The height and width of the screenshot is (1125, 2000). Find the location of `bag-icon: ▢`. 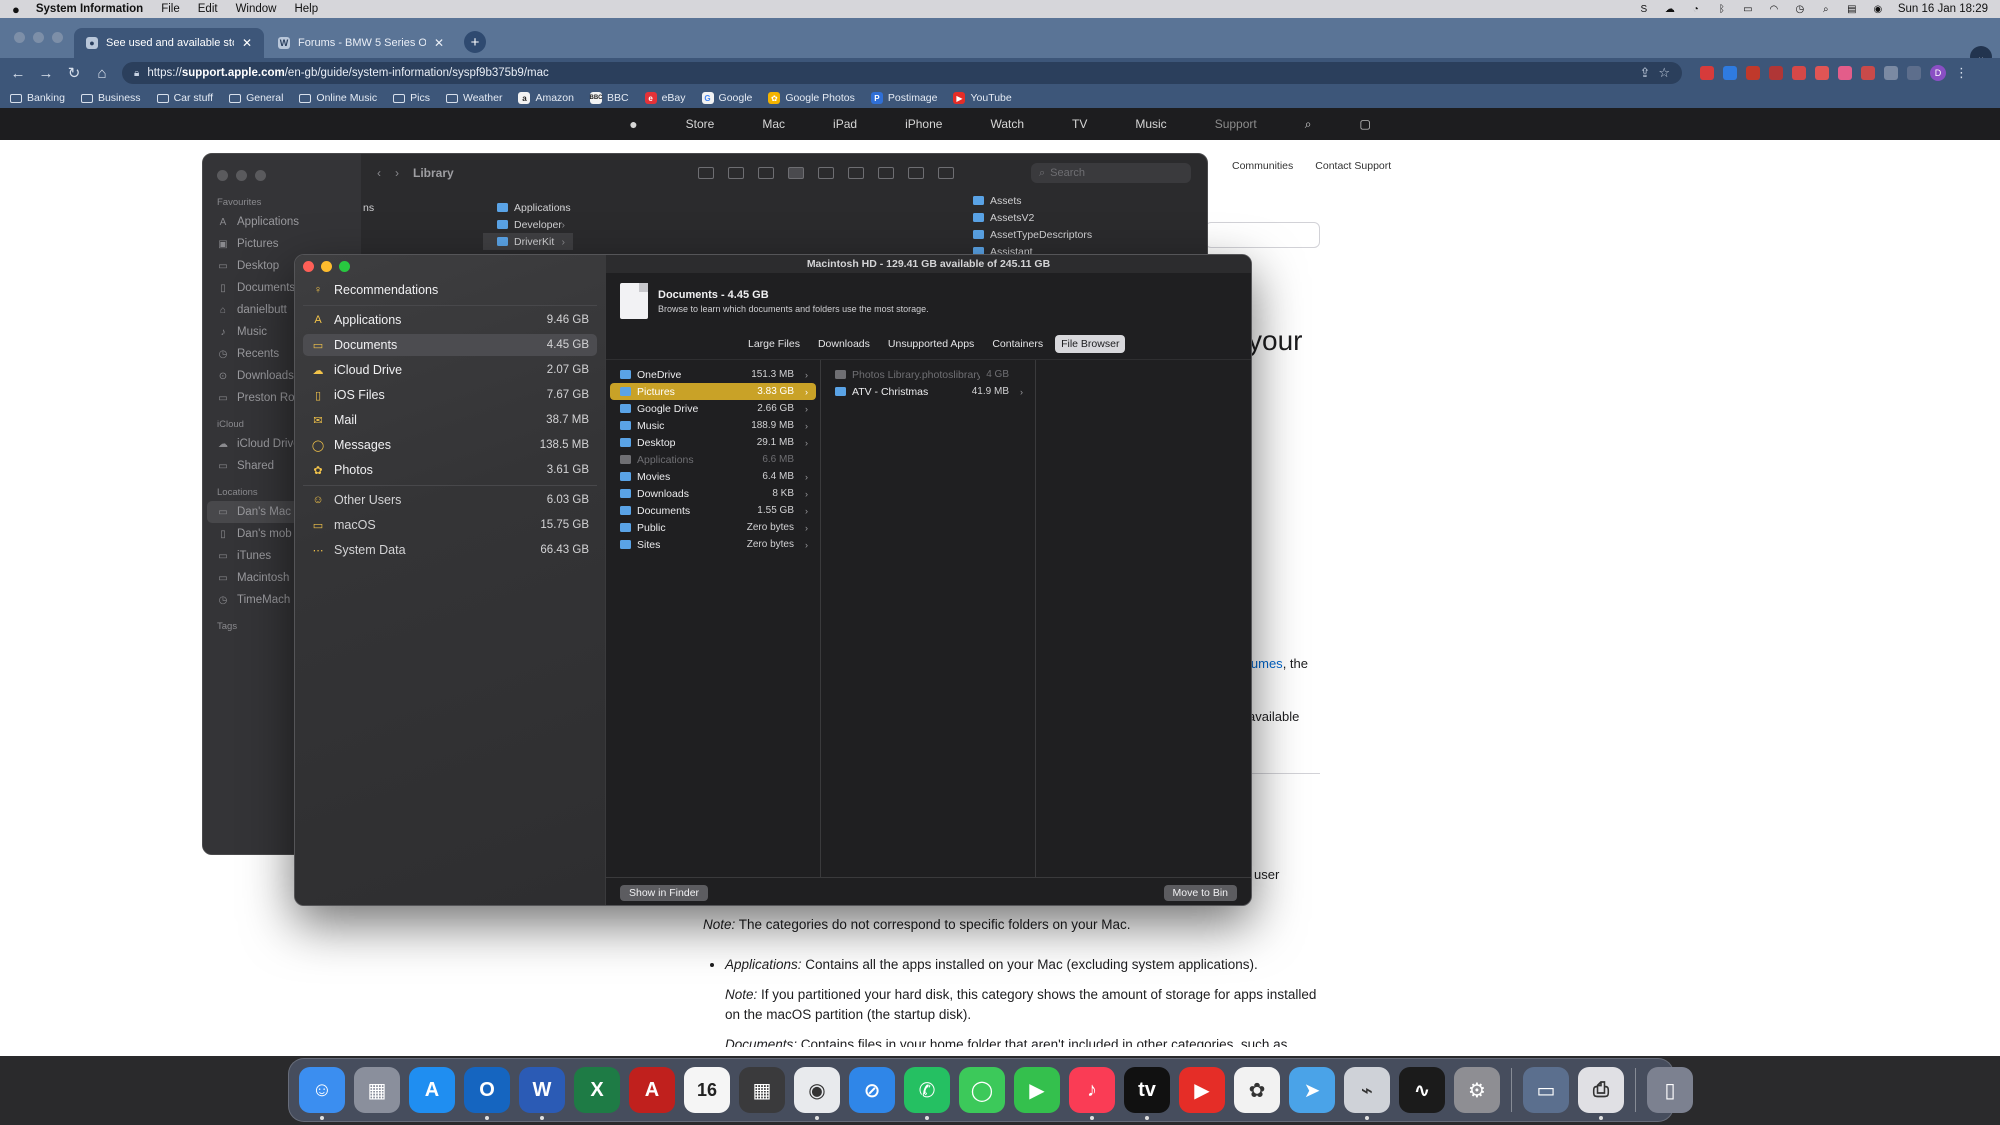

bag-icon: ▢ is located at coordinates (1364, 124).